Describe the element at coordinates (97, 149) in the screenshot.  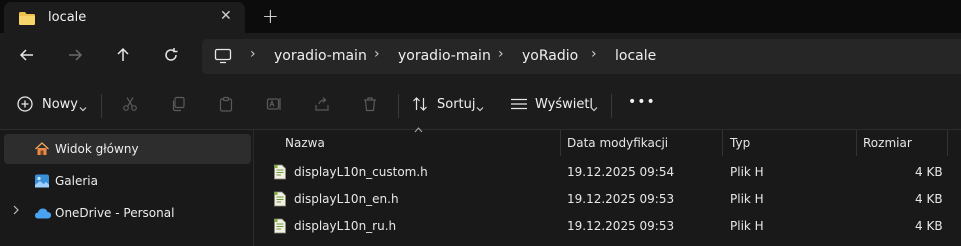
I see `sidebar-item-label: Widok główny` at that location.